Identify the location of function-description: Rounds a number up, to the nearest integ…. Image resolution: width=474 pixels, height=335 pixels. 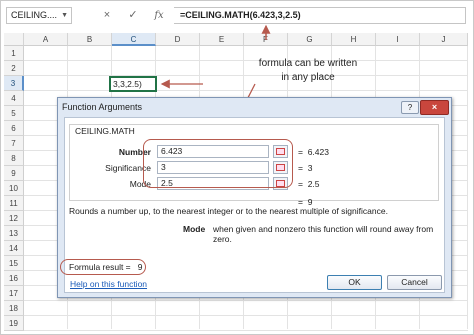
(228, 211).